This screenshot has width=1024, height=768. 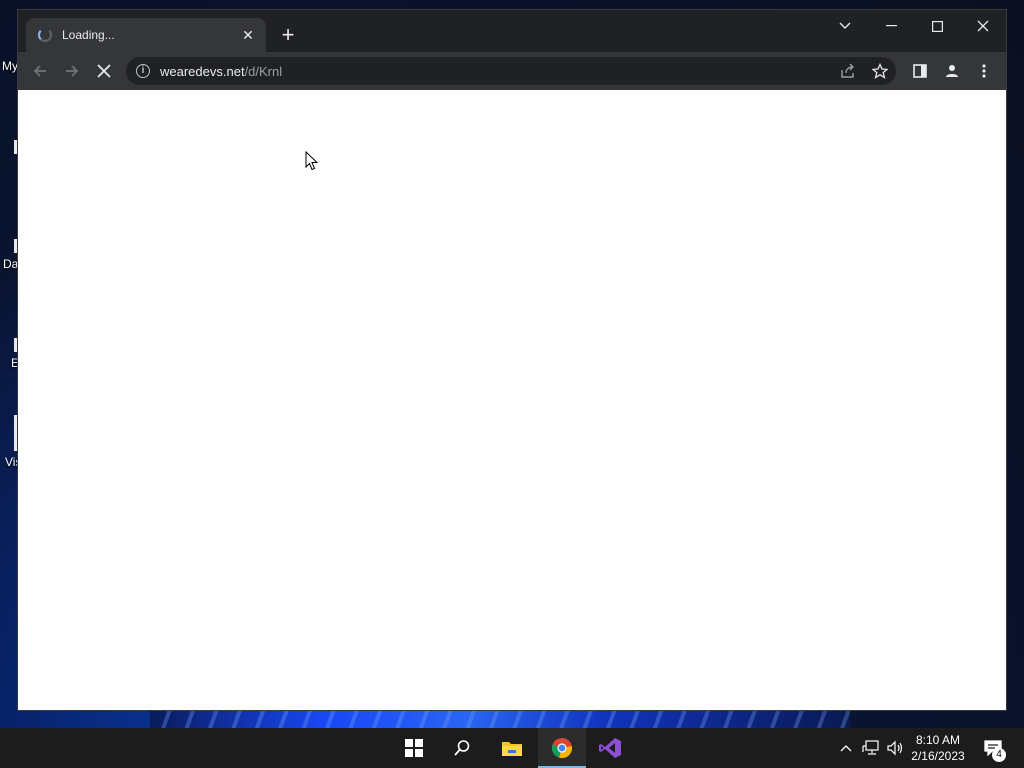 I want to click on site-info-icon: i, so click(x=143, y=71).